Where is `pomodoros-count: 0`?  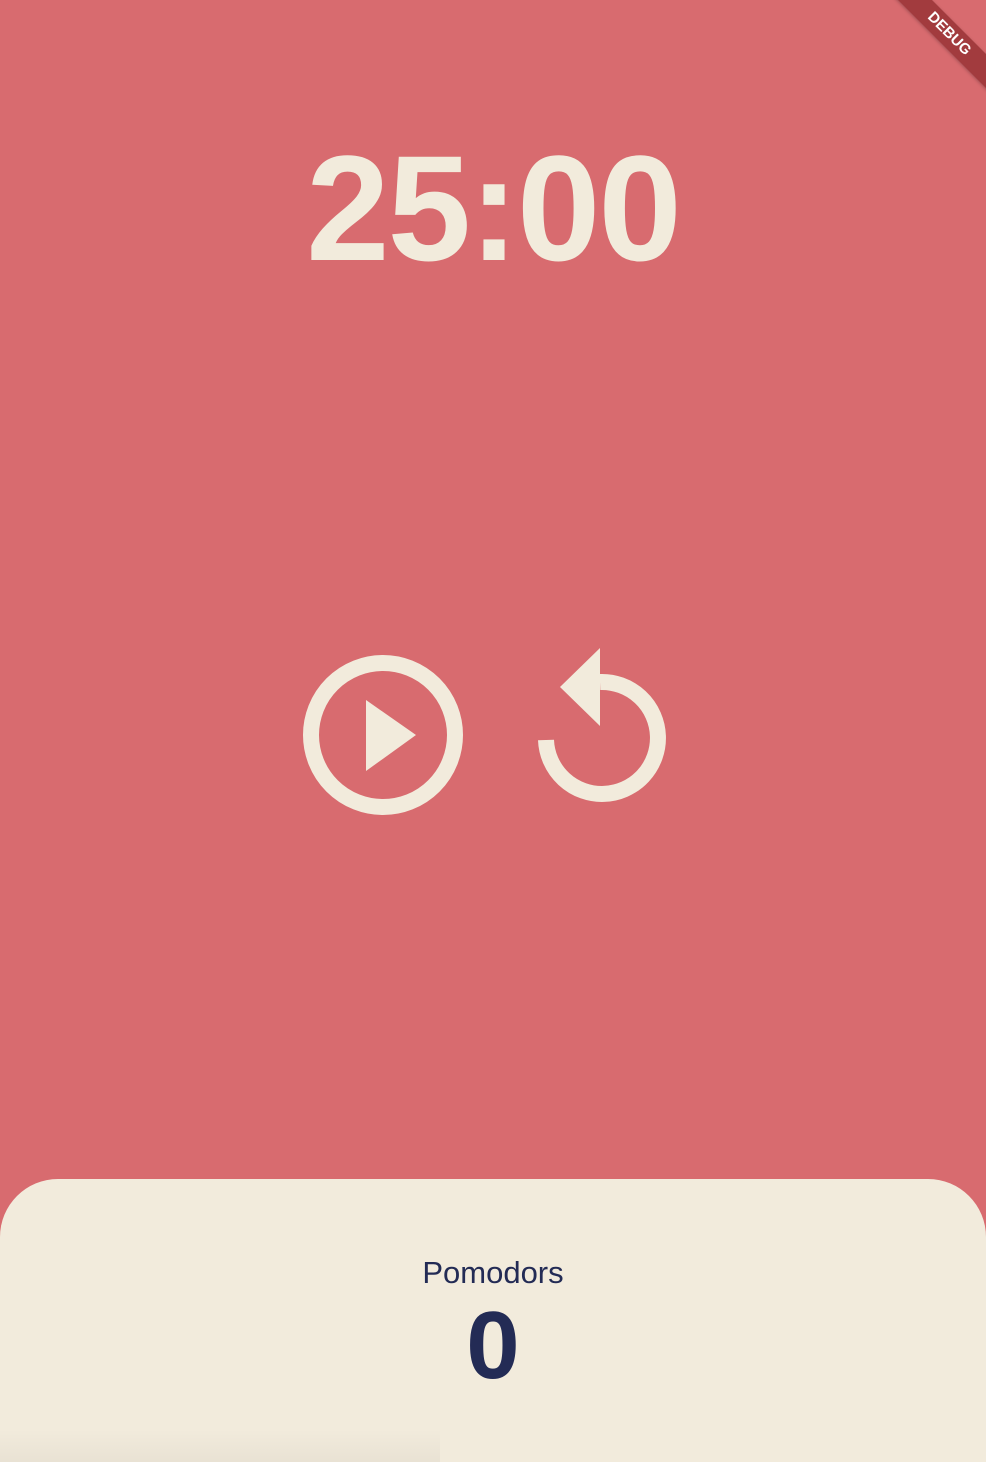 pomodoros-count: 0 is located at coordinates (493, 1345).